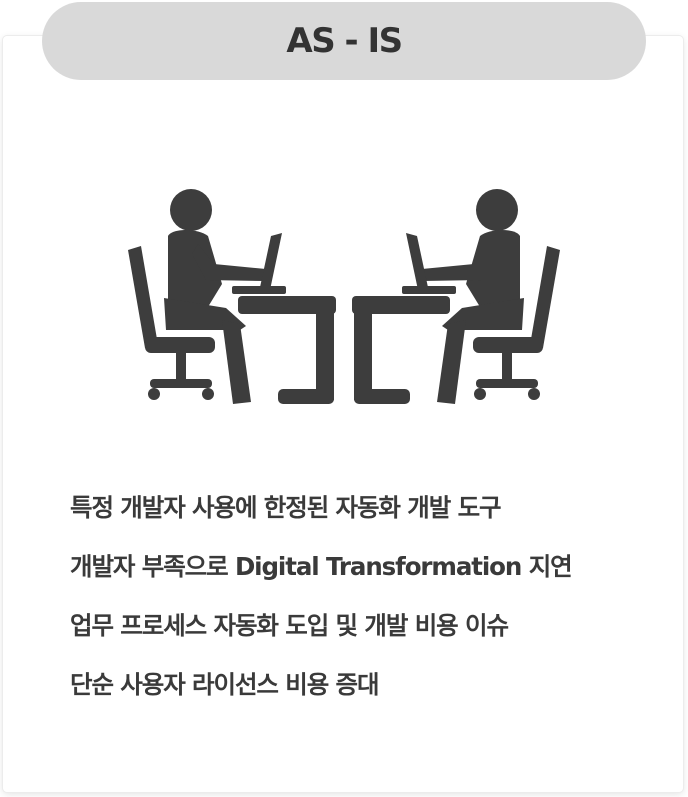 This screenshot has height=797, width=688. I want to click on issue-item: 업무 프로세스 자동화 도입 및 개발 비용 이슈, so click(289, 625).